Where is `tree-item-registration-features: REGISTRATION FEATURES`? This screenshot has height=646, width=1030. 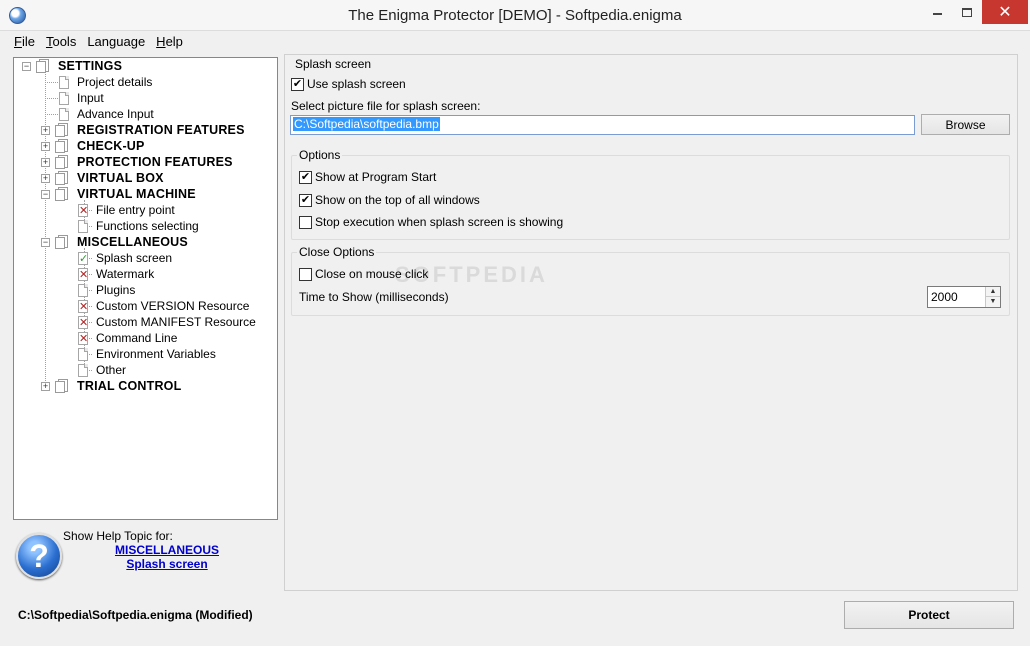 tree-item-registration-features: REGISTRATION FEATURES is located at coordinates (161, 130).